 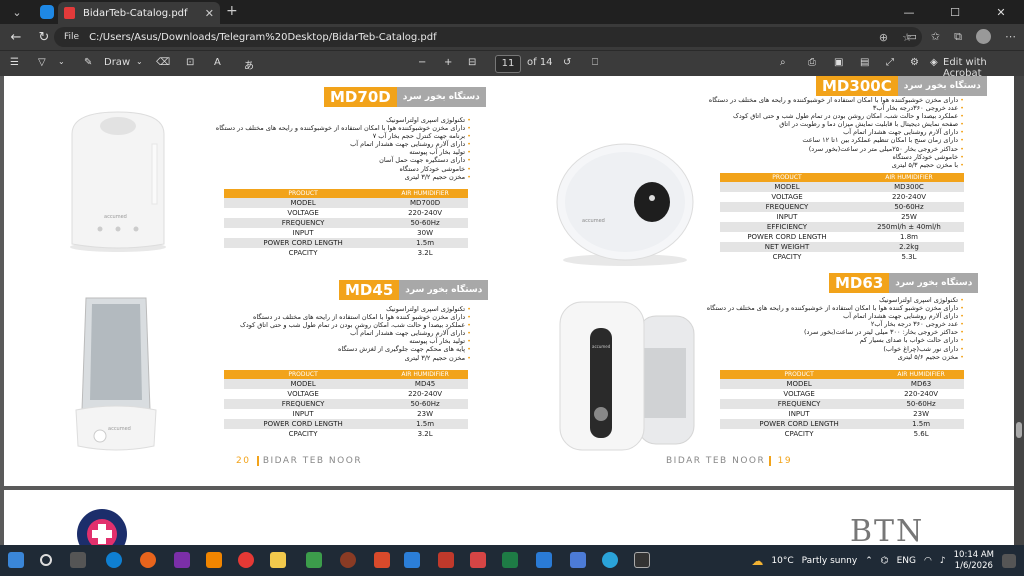 What do you see at coordinates (544, 560) in the screenshot?
I see `vscode-icon` at bounding box center [544, 560].